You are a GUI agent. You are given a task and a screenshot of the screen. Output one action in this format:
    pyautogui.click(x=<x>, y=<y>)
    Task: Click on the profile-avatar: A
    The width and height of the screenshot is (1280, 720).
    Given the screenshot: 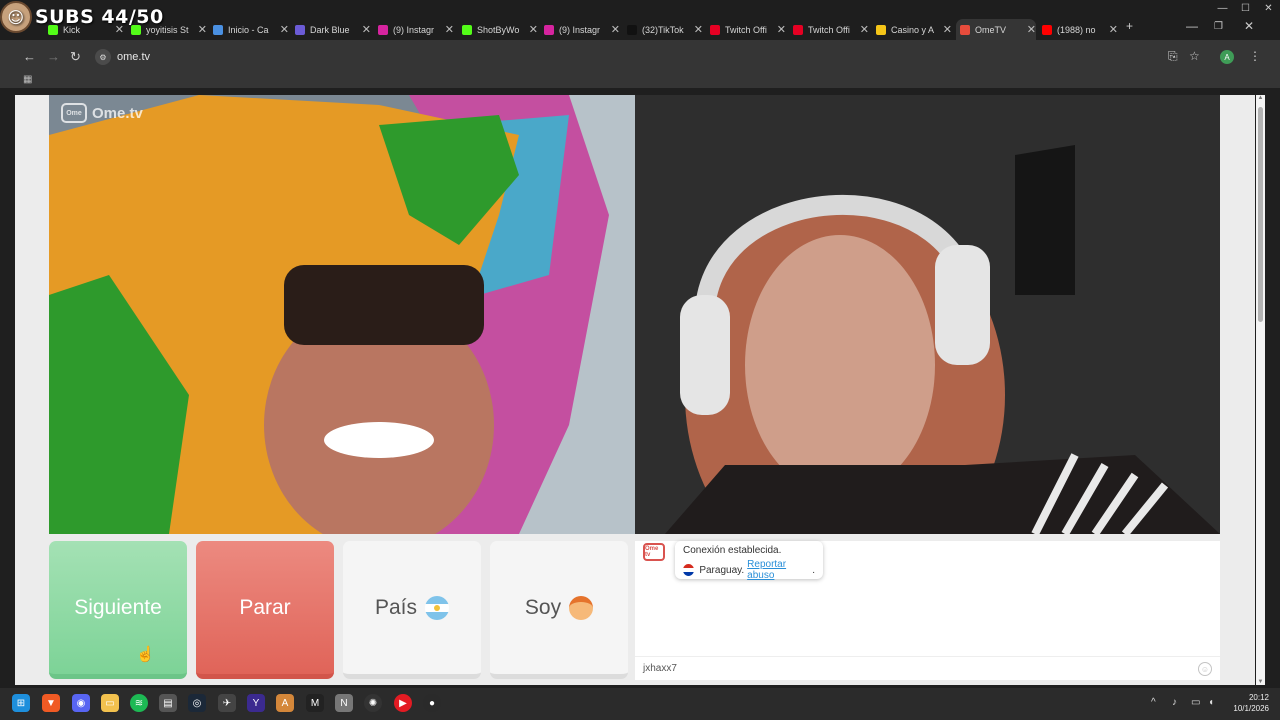 What is the action you would take?
    pyautogui.click(x=1227, y=57)
    